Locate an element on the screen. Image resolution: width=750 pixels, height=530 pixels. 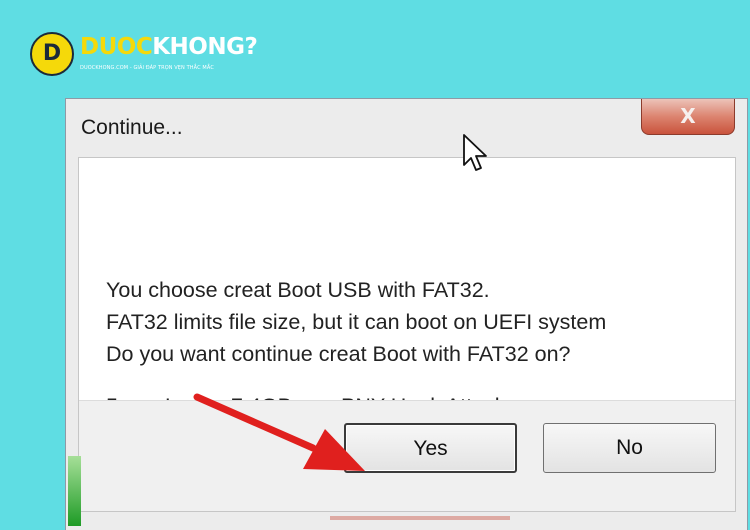
message-line-1: You choose creat Boot USB with FAT32. is located at coordinates (298, 290).